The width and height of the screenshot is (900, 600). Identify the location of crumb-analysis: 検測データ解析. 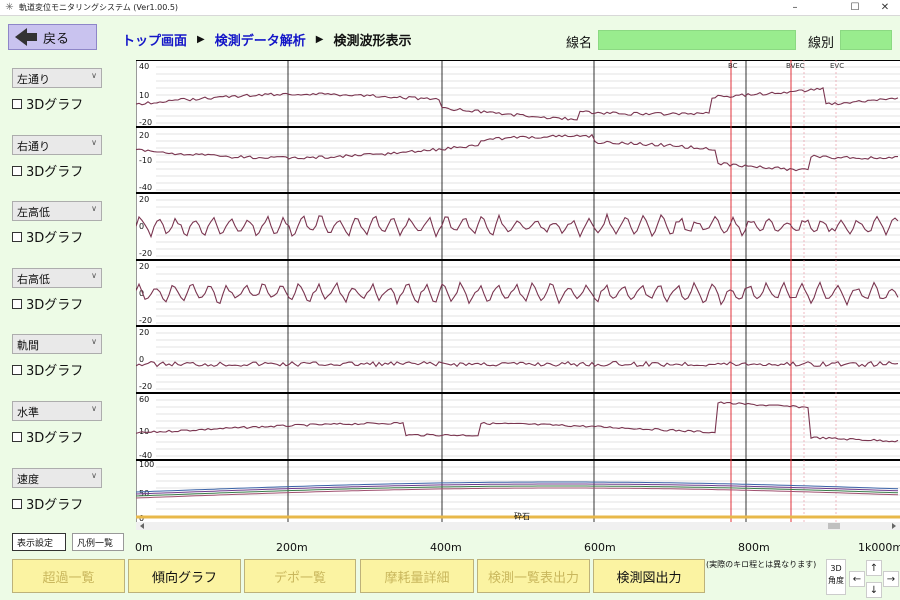
(260, 39).